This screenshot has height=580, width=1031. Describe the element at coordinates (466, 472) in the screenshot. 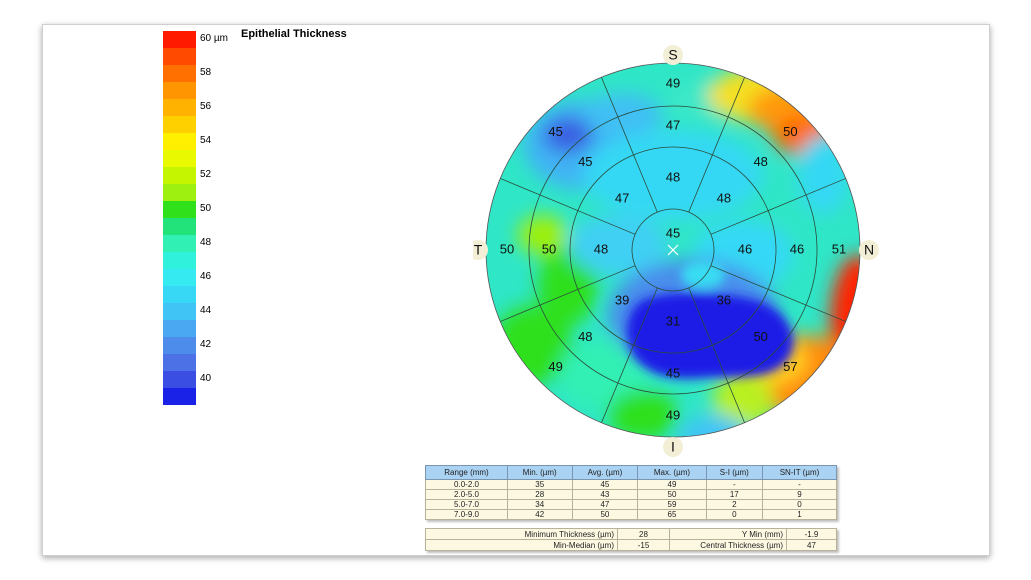

I see `range-table-column-header: Range (mm)` at that location.